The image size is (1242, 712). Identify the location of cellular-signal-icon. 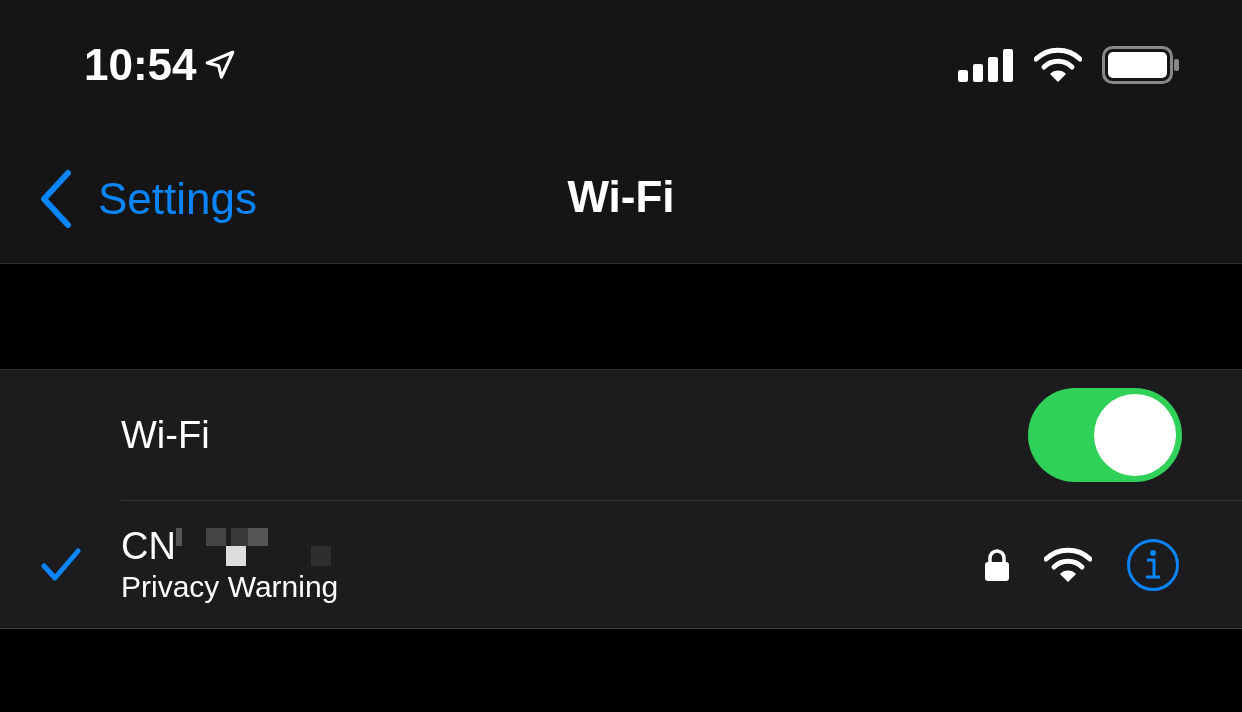
(986, 65).